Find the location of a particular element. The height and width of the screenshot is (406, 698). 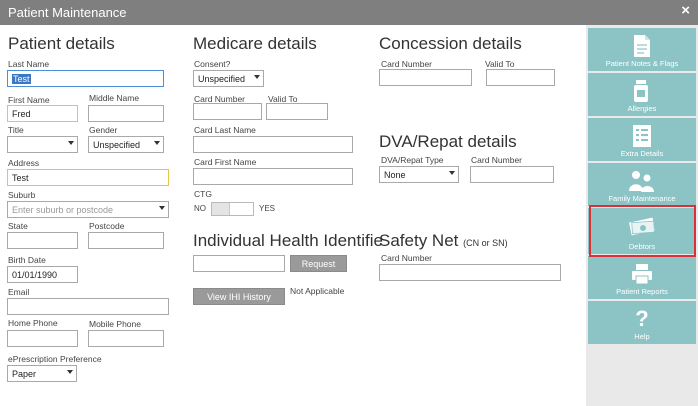

address-label: Address is located at coordinates (24, 163).